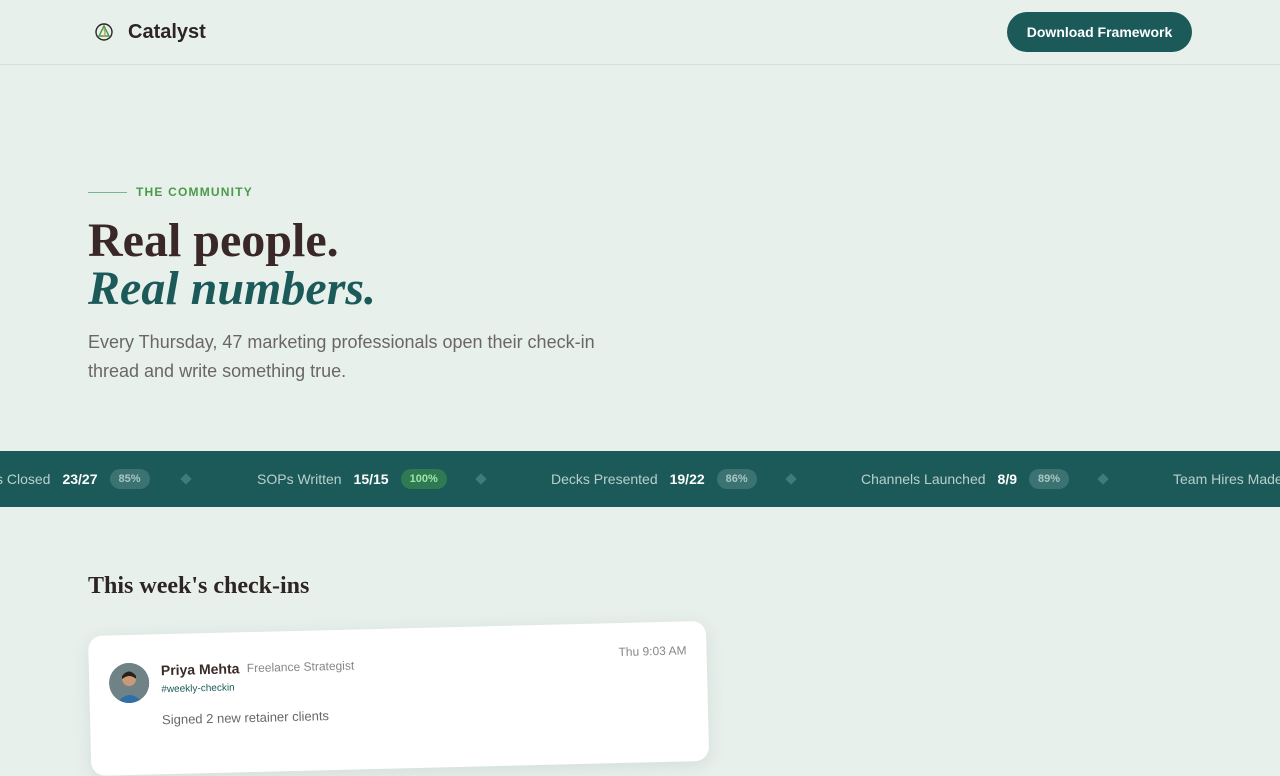 Image resolution: width=1280 pixels, height=776 pixels. I want to click on avatar, so click(129, 683).